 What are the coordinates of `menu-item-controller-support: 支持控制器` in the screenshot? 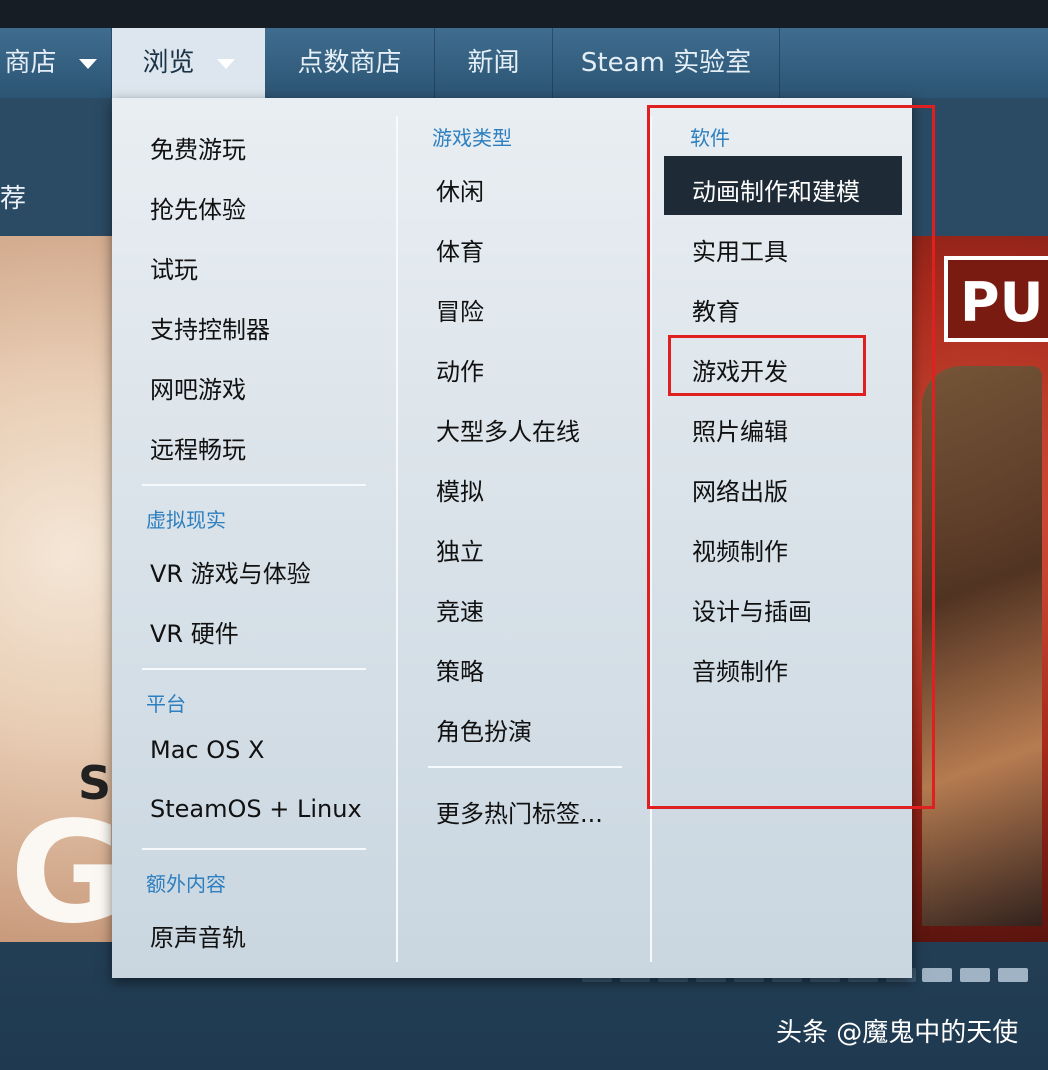 It's located at (210, 327).